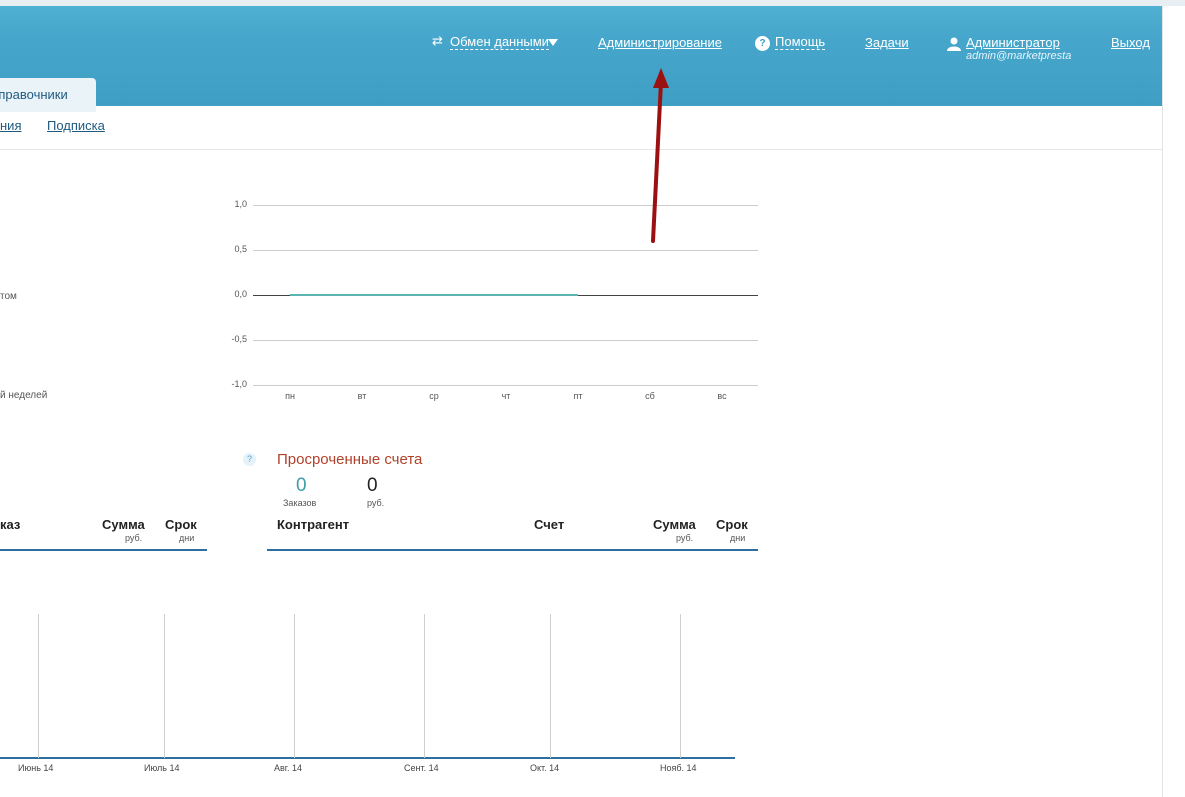  What do you see at coordinates (674, 524) in the screenshot?
I see `right-table-header-sum: Сумма` at bounding box center [674, 524].